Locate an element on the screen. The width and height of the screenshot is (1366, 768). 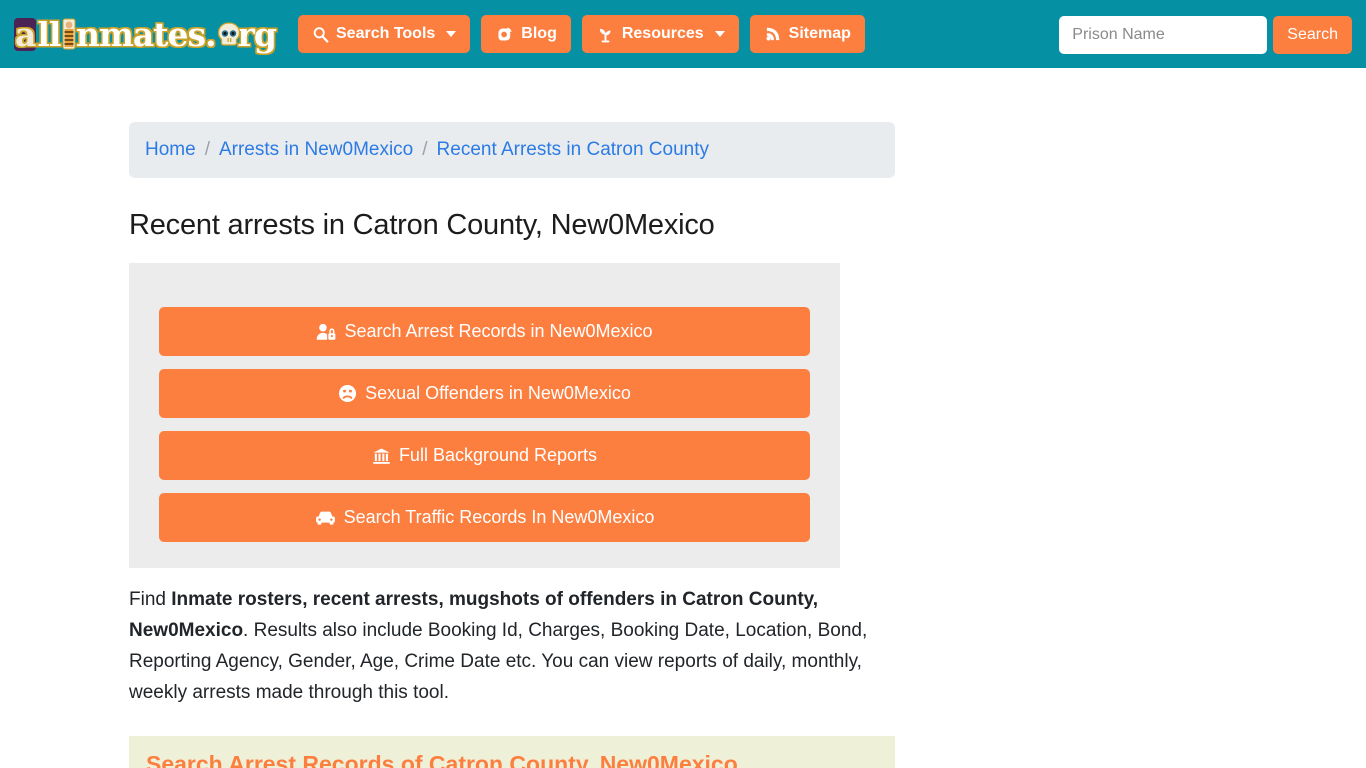
logo-letters-ll: ll is located at coordinates (49, 34).